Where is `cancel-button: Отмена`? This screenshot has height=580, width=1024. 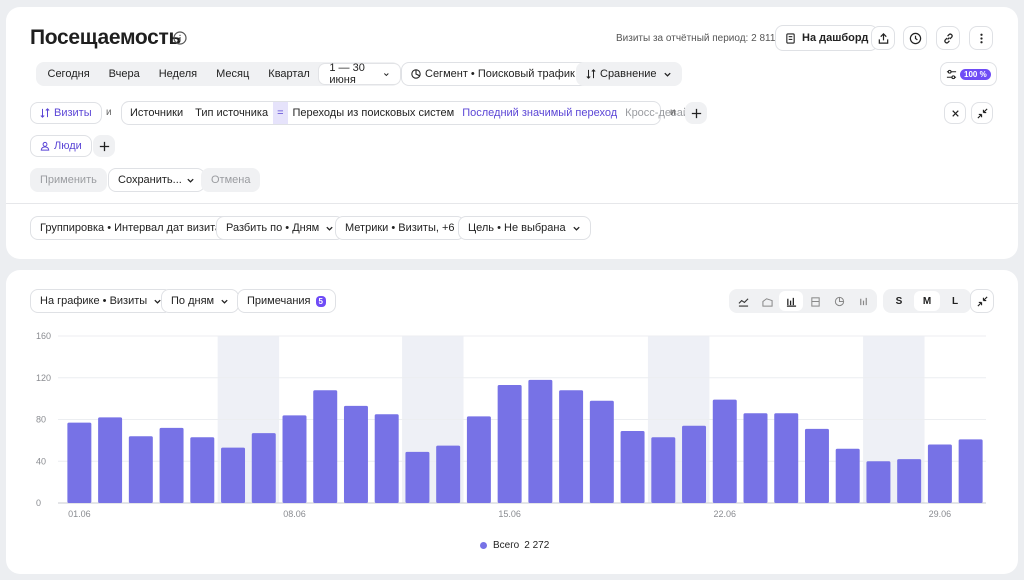
cancel-button: Отмена is located at coordinates (231, 180).